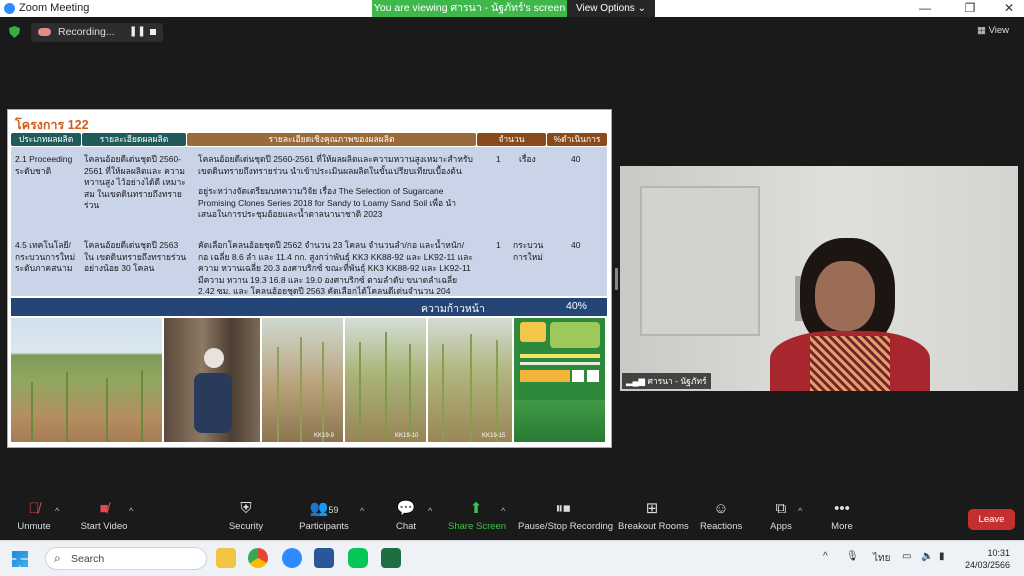 This screenshot has height=576, width=1024. What do you see at coordinates (104, 518) in the screenshot?
I see `start-video-button: ■̸ Start Video` at bounding box center [104, 518].